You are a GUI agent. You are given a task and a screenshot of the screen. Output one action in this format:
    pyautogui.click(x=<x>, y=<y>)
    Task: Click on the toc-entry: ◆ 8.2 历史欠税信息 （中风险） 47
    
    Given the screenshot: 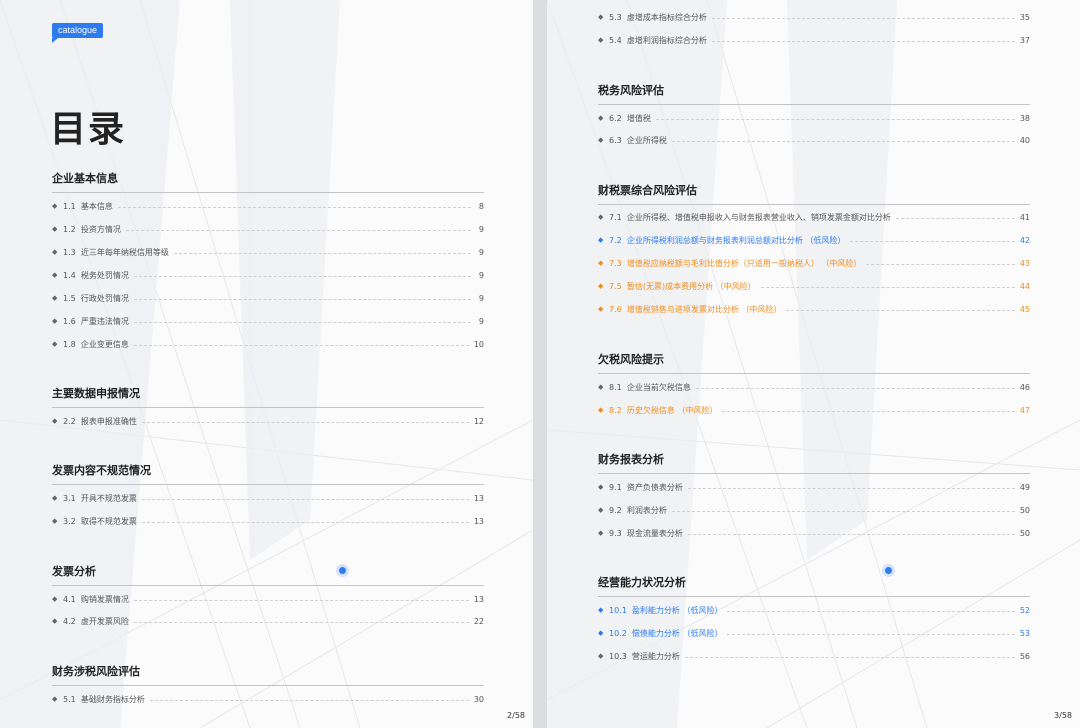 What is the action you would take?
    pyautogui.click(x=814, y=410)
    